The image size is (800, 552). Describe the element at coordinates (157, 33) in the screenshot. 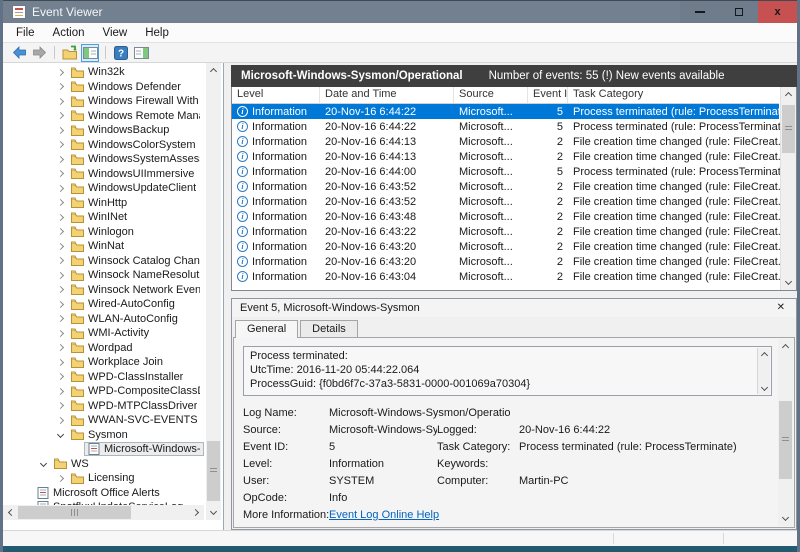

I see `menu-help: Help` at that location.